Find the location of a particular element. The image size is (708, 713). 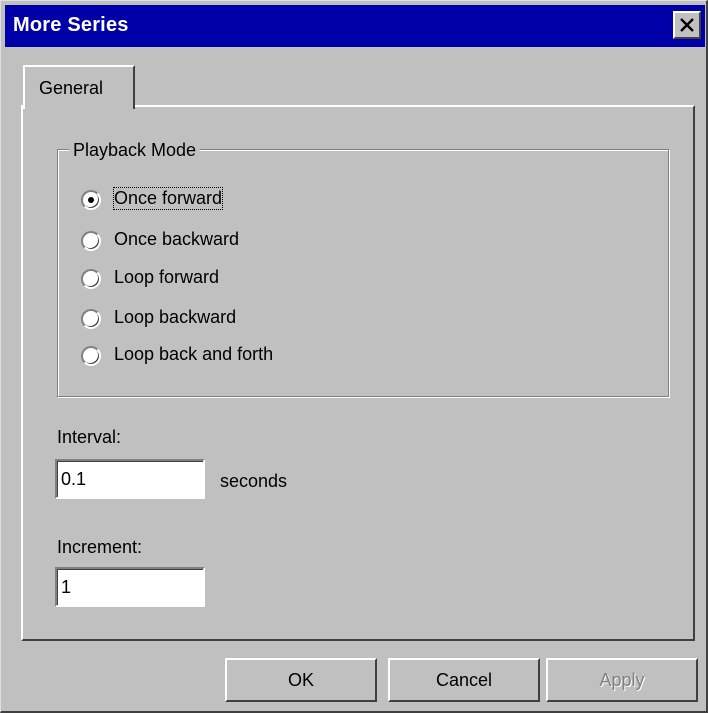

window-title: More Series is located at coordinates (71, 25).